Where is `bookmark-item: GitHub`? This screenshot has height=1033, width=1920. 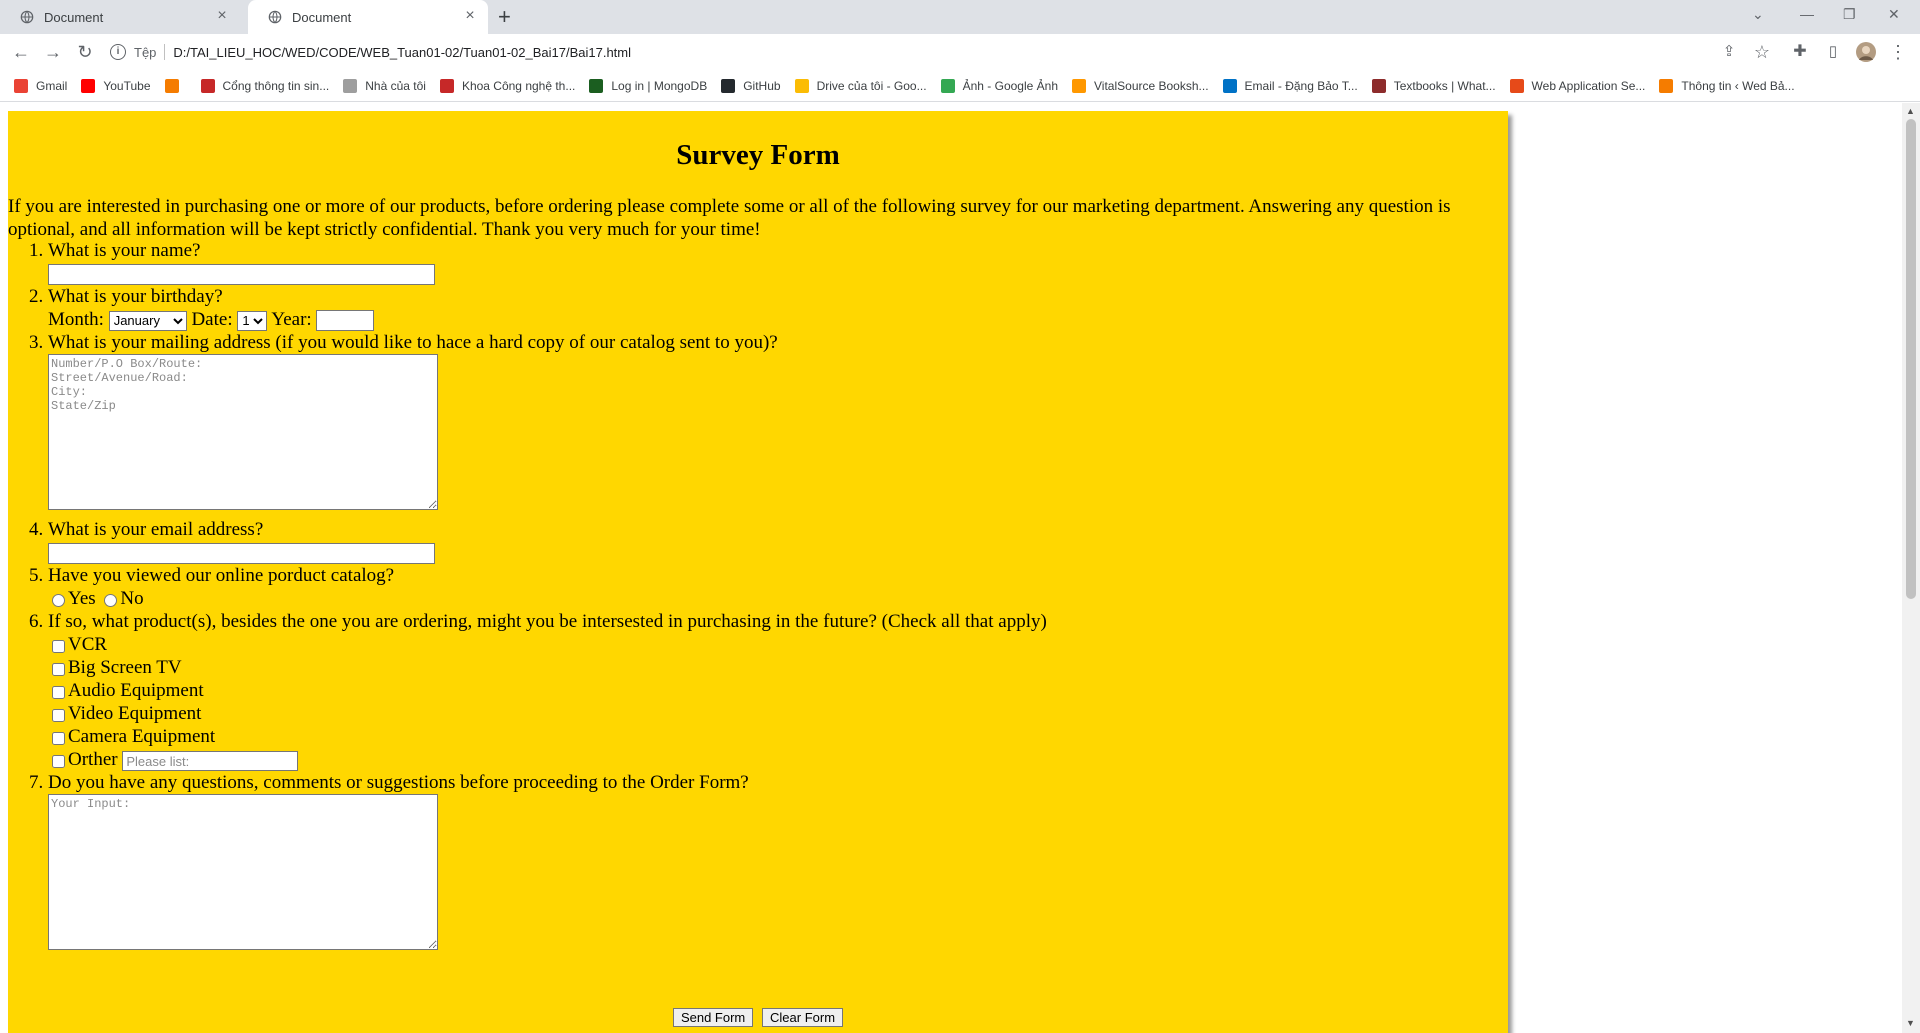
bookmark-item: GitHub is located at coordinates (751, 85).